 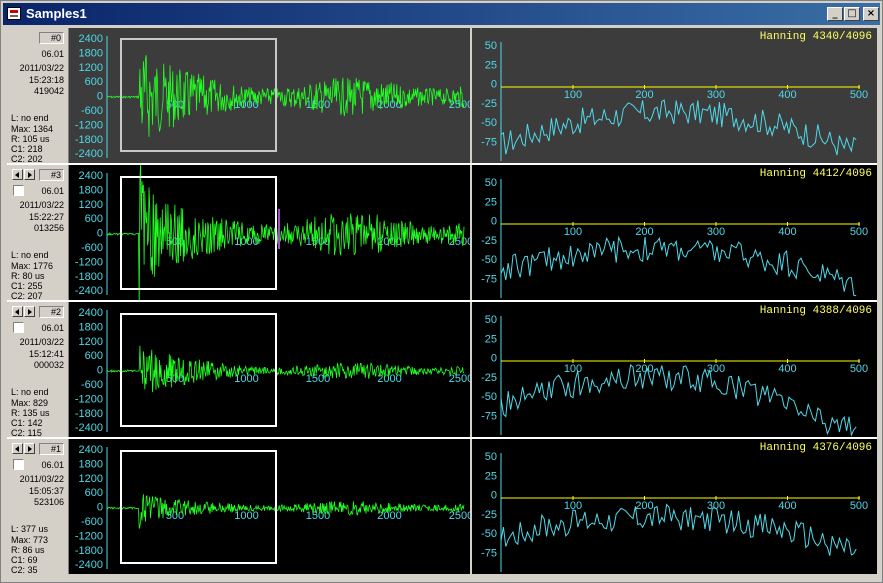 I want to click on wave-y-tick: 1800, so click(x=91, y=190).